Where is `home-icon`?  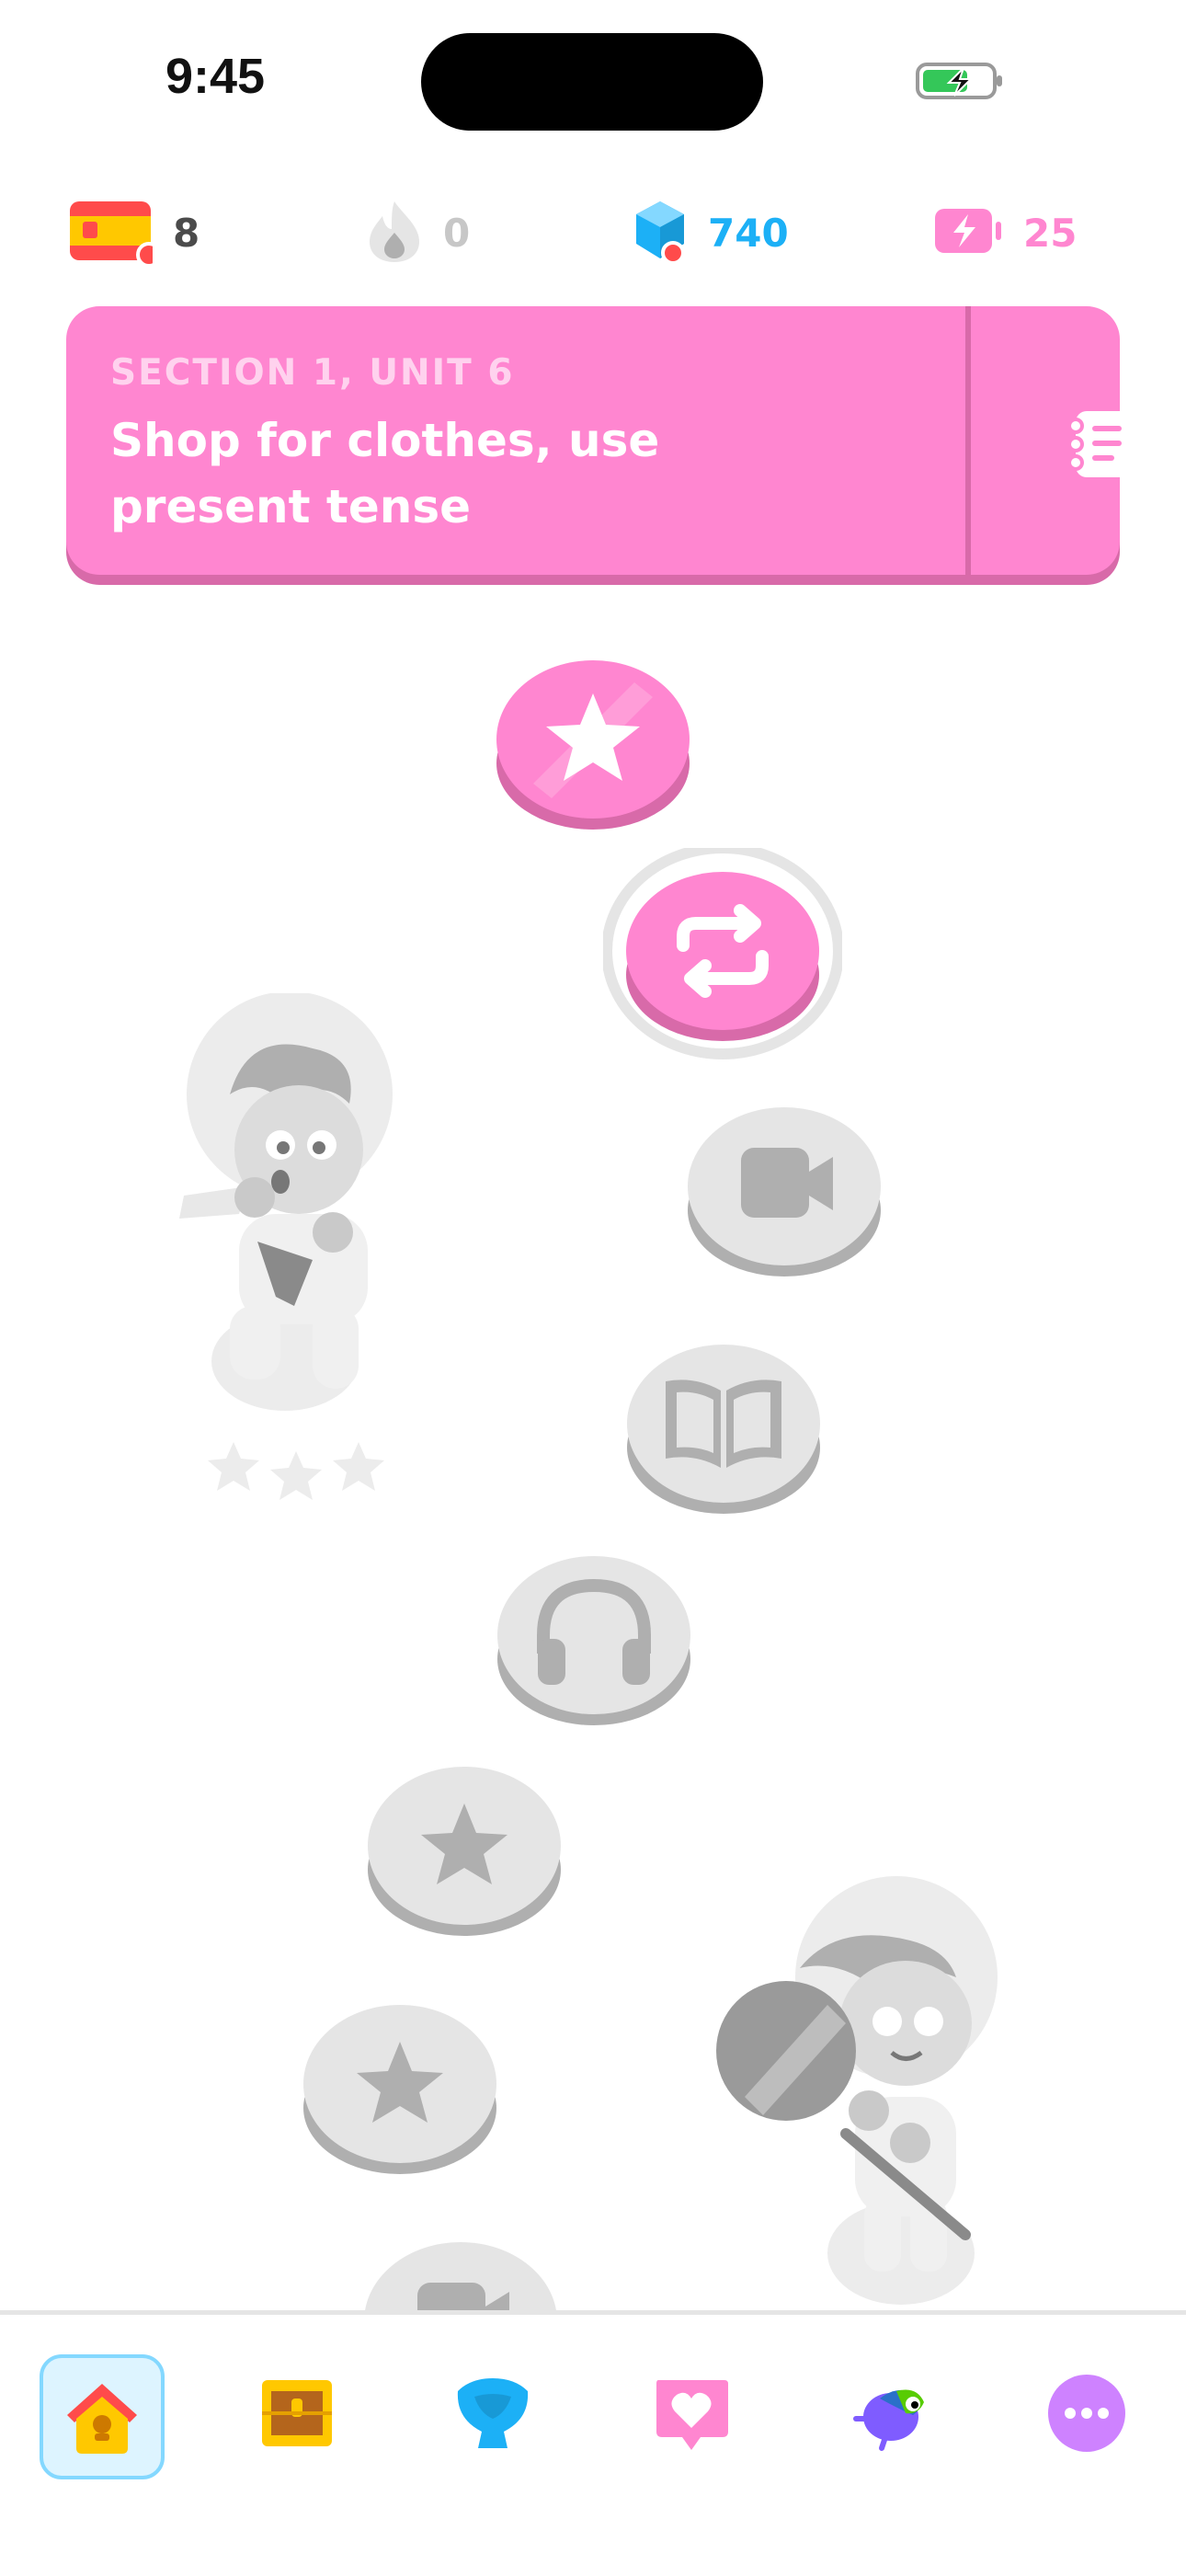
home-icon is located at coordinates (102, 2419).